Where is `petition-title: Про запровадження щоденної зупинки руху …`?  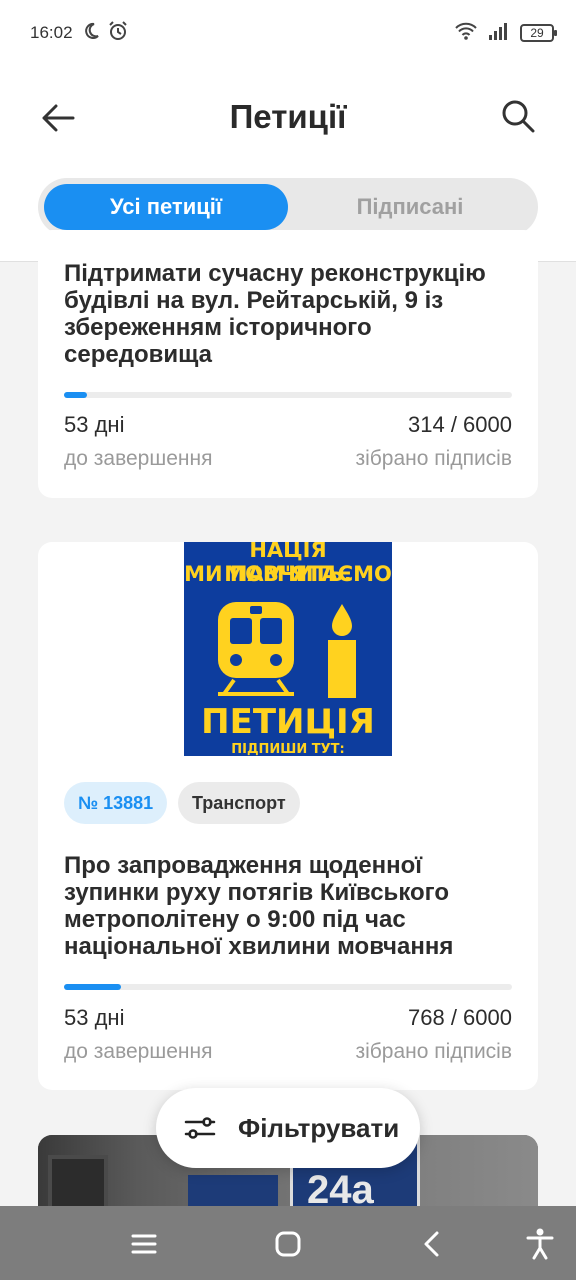 petition-title: Про запровадження щоденної зупинки руху … is located at coordinates (259, 906).